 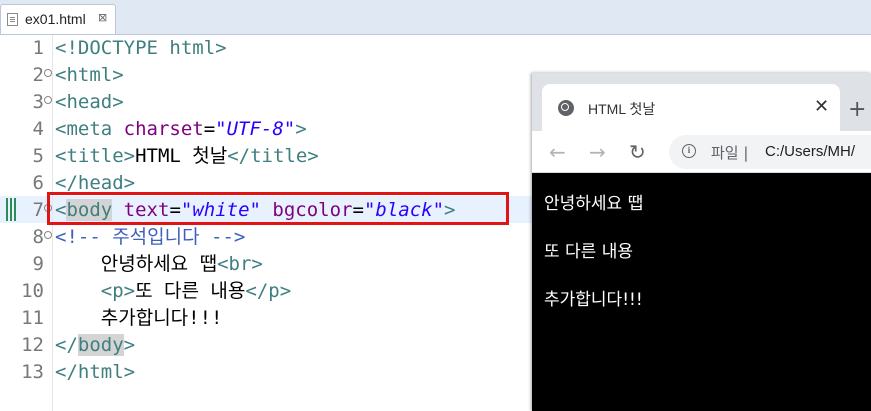 What do you see at coordinates (136, 264) in the screenshot?
I see `code-token: 안녕하세요 땝` at bounding box center [136, 264].